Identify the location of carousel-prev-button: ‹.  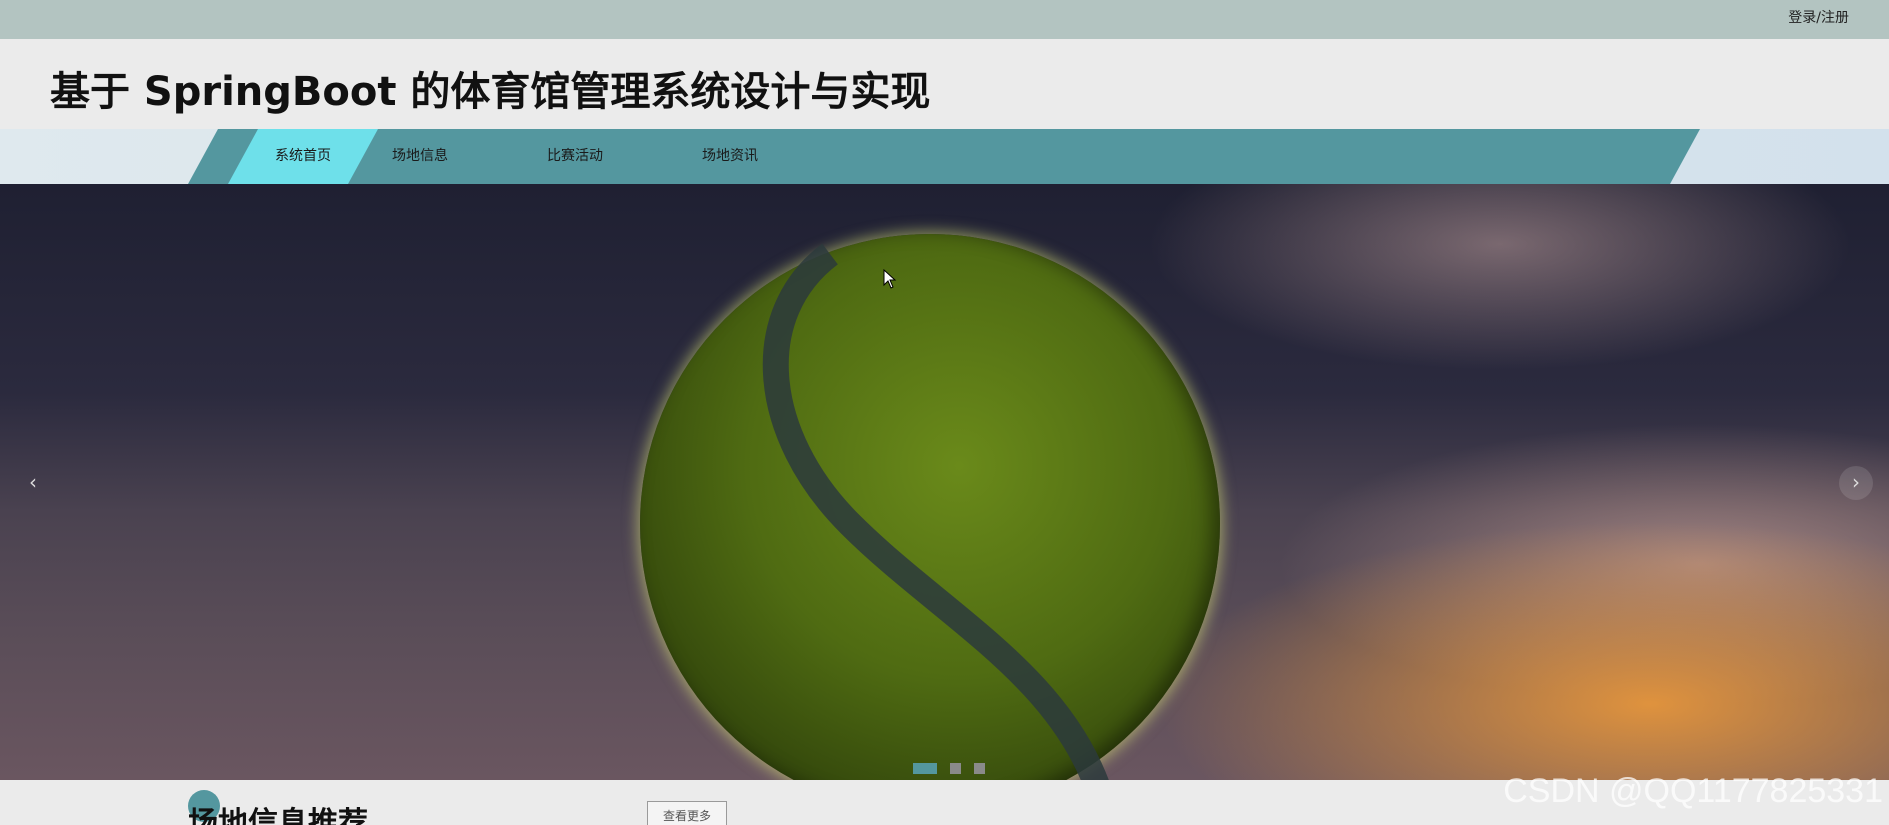
(33, 483).